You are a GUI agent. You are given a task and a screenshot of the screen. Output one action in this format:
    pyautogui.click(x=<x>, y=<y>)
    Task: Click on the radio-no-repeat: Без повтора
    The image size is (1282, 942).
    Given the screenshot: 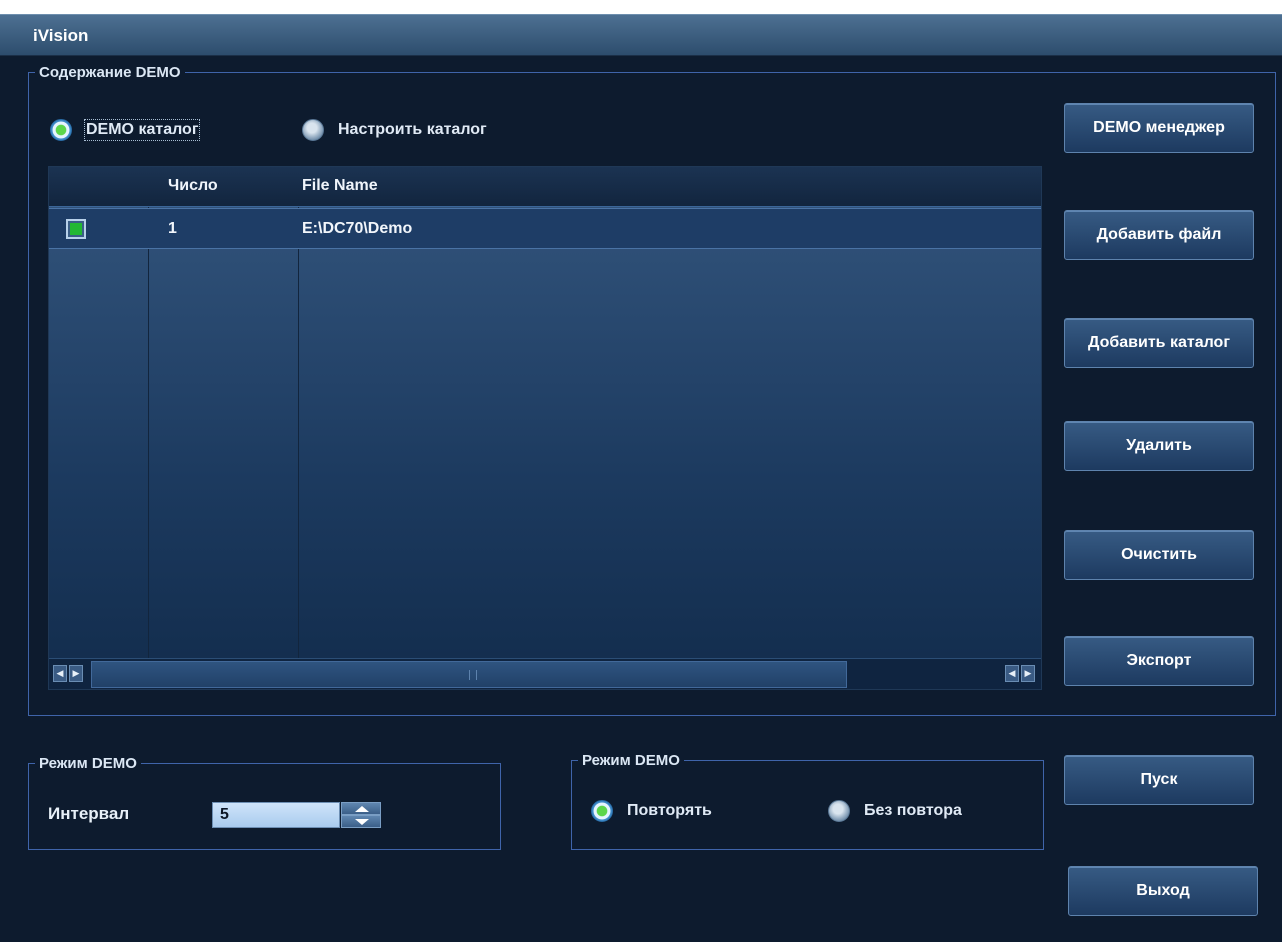 What is the action you would take?
    pyautogui.click(x=895, y=811)
    